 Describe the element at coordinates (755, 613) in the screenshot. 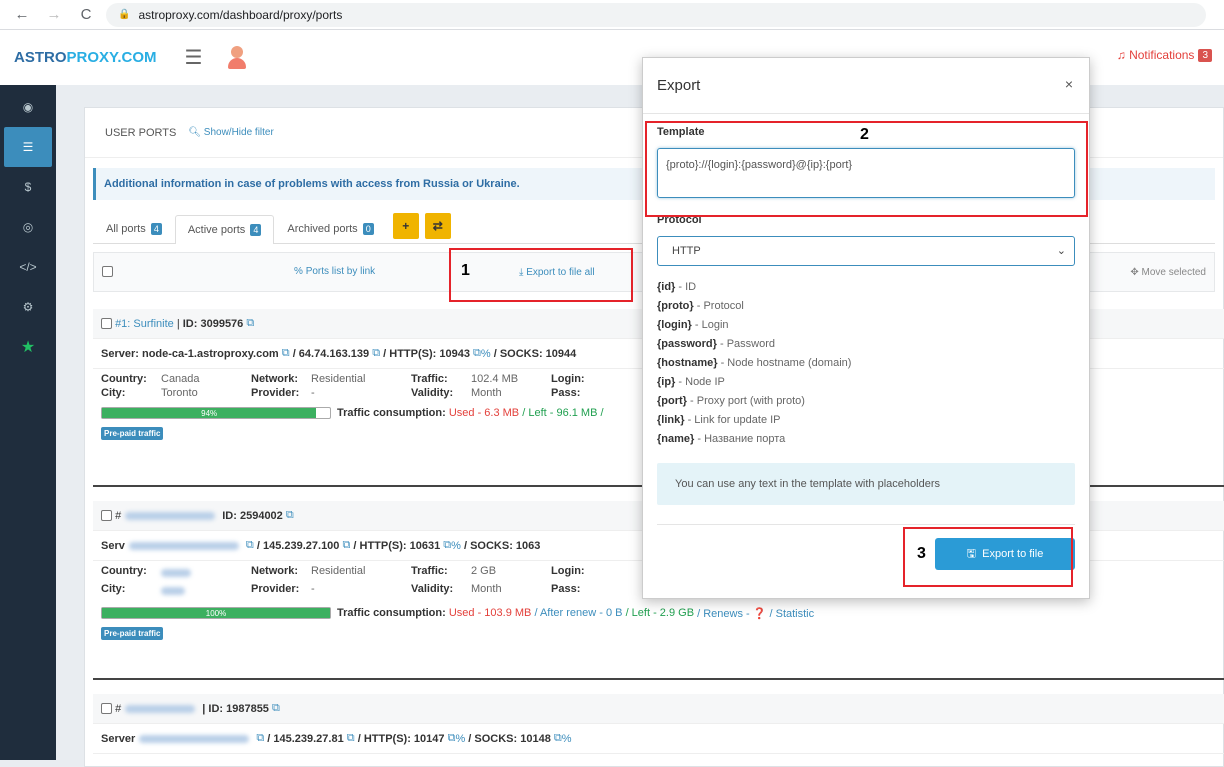

I see `renews-value: / Renews - ❓ / Statistic` at that location.